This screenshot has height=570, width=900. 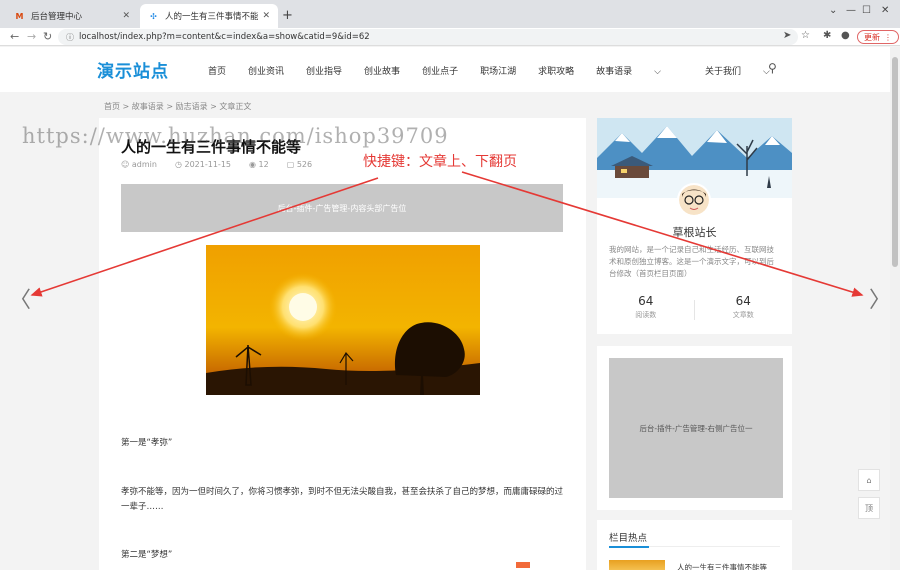 I want to click on tab-admin-center: M 后台管理中心 ✕, so click(x=72, y=16).